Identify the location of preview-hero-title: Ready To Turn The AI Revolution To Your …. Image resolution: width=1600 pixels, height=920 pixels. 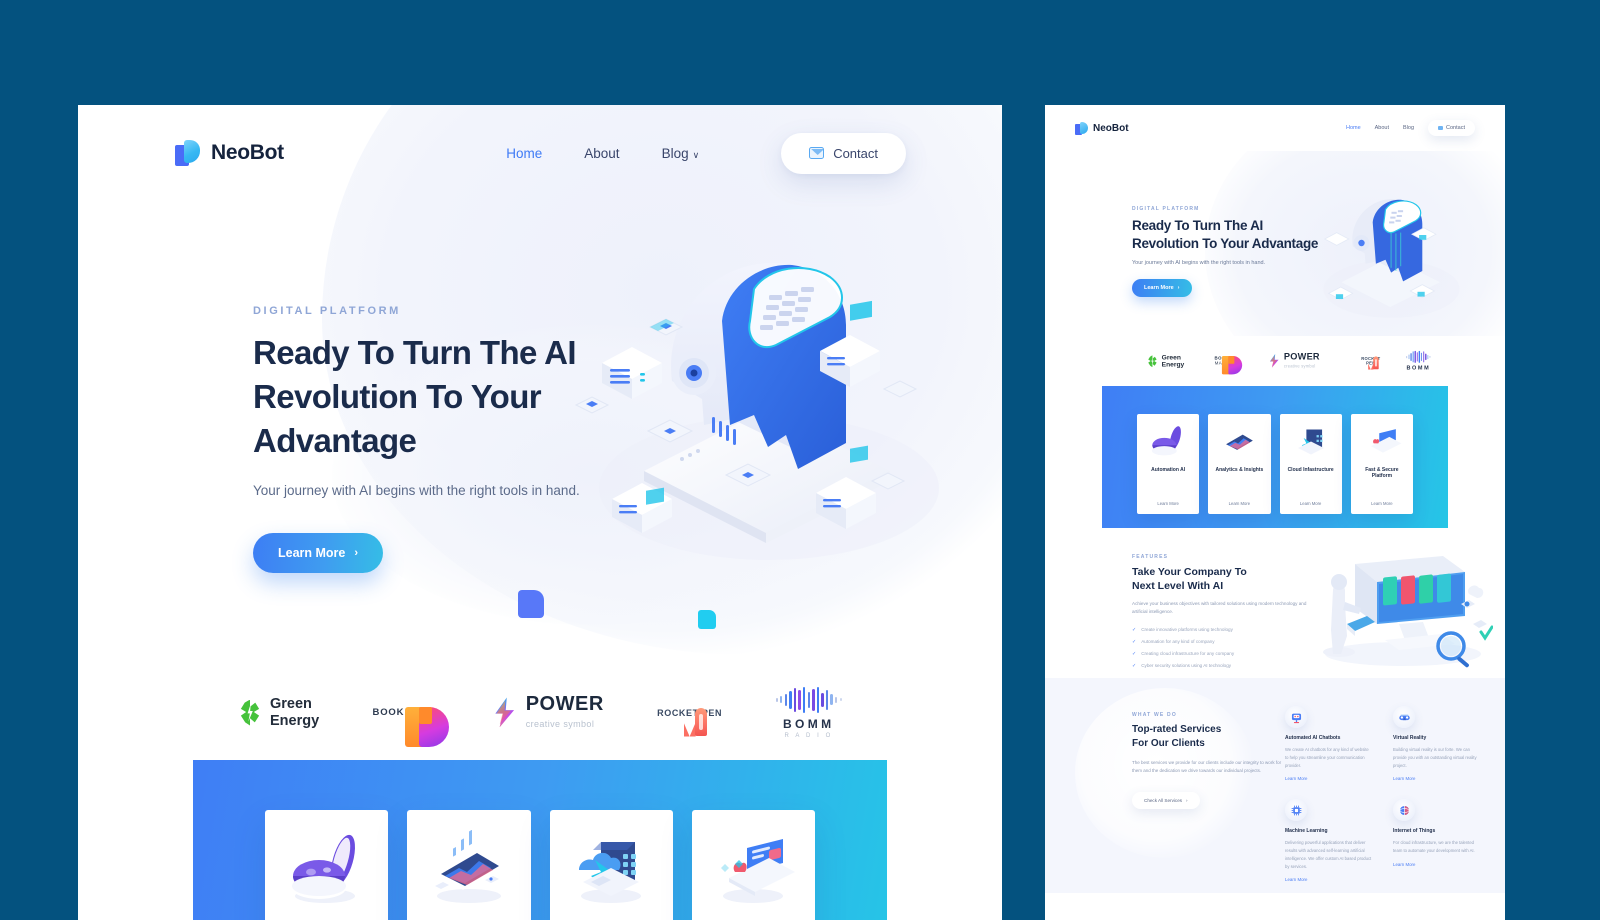
(1237, 235).